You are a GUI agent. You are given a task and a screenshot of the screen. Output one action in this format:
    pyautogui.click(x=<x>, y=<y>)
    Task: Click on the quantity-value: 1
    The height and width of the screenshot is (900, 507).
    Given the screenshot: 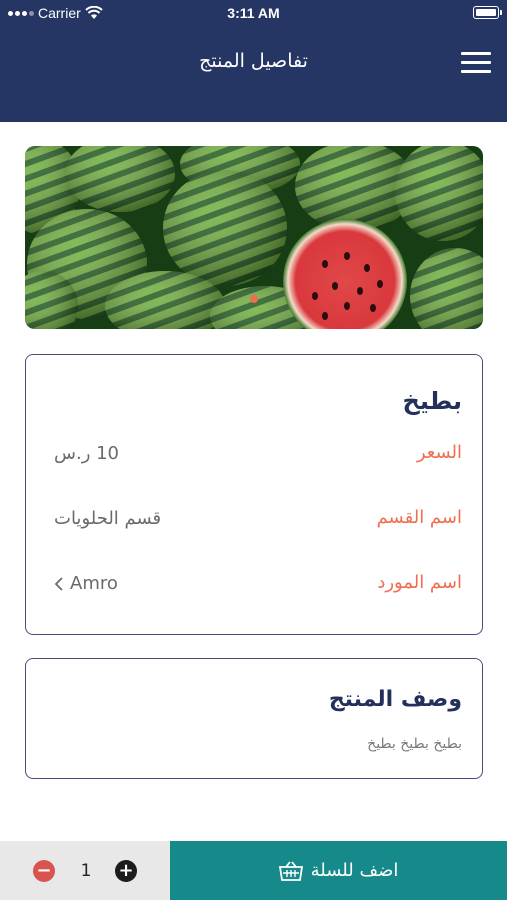 What is the action you would take?
    pyautogui.click(x=86, y=871)
    